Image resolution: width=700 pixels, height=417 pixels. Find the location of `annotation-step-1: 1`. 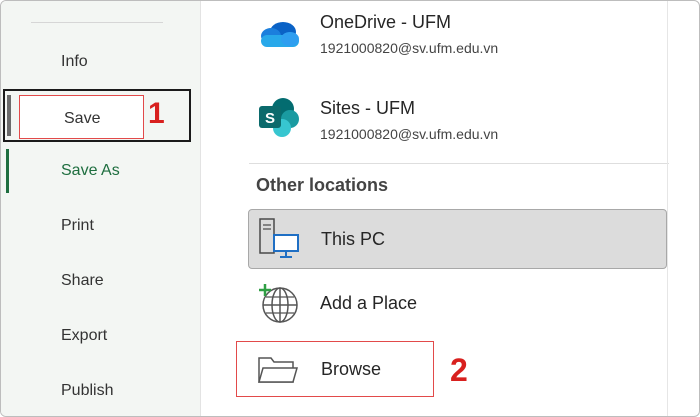

annotation-step-1: 1 is located at coordinates (156, 113).